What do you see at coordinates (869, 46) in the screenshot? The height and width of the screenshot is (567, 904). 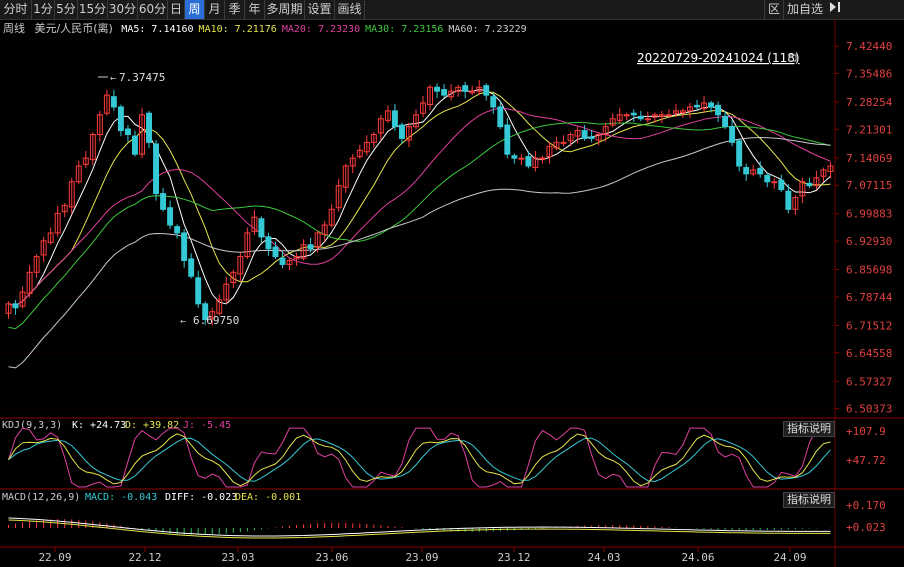 I see `price-label-0: 7.42440` at bounding box center [869, 46].